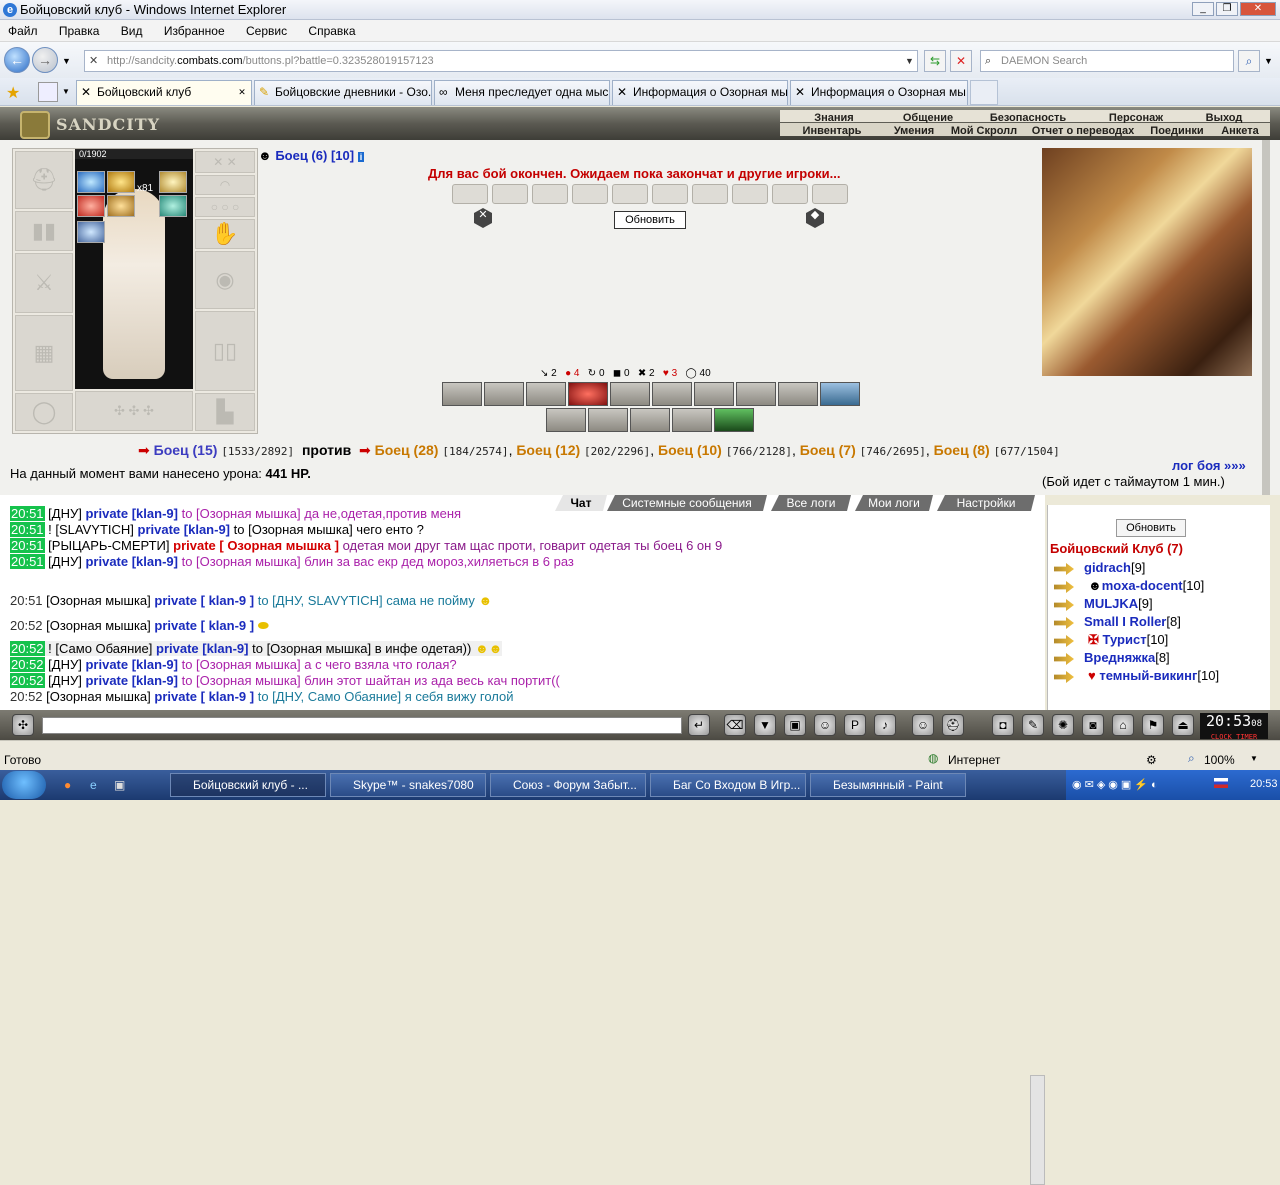  What do you see at coordinates (225, 234) in the screenshot?
I see `gloves-slot: ✋` at bounding box center [225, 234].